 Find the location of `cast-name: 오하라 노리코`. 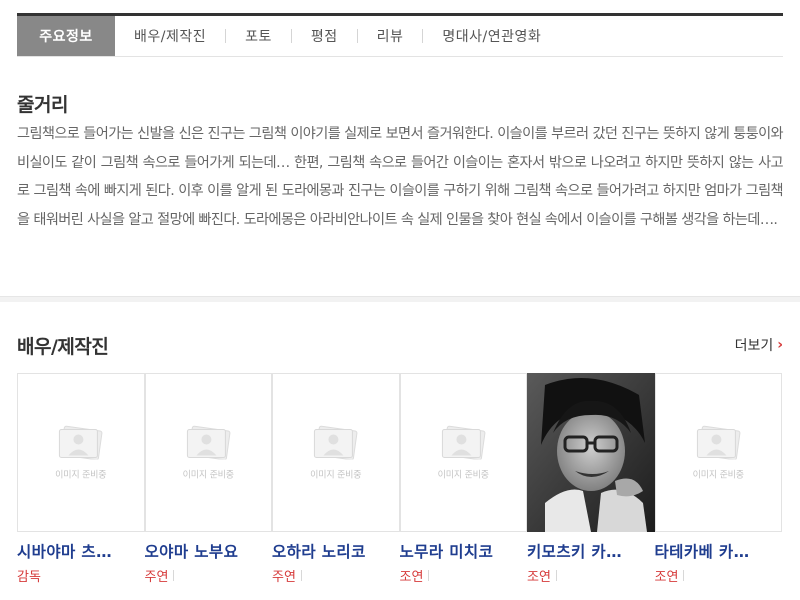

cast-name: 오하라 노리코 is located at coordinates (336, 551).